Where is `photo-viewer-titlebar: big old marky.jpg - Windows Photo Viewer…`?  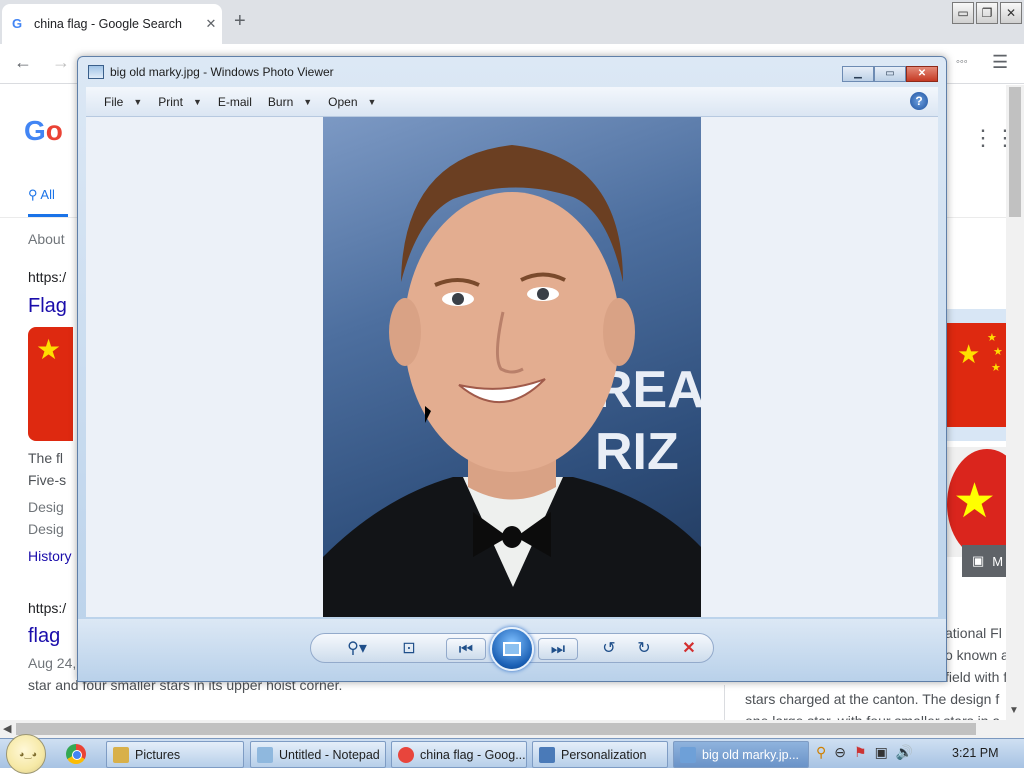 photo-viewer-titlebar: big old marky.jpg - Windows Photo Viewer… is located at coordinates (512, 72).